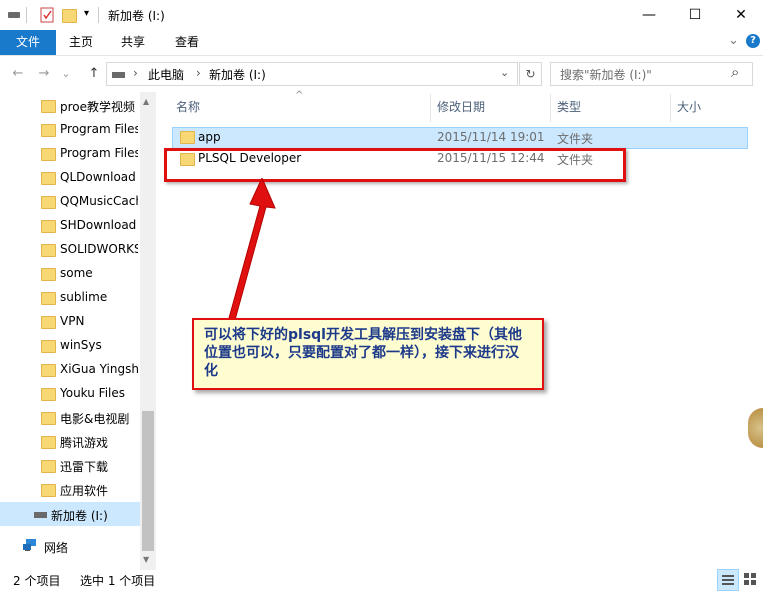 This screenshot has width=763, height=593. I want to click on scroll-down-icon: ▼, so click(146, 559).